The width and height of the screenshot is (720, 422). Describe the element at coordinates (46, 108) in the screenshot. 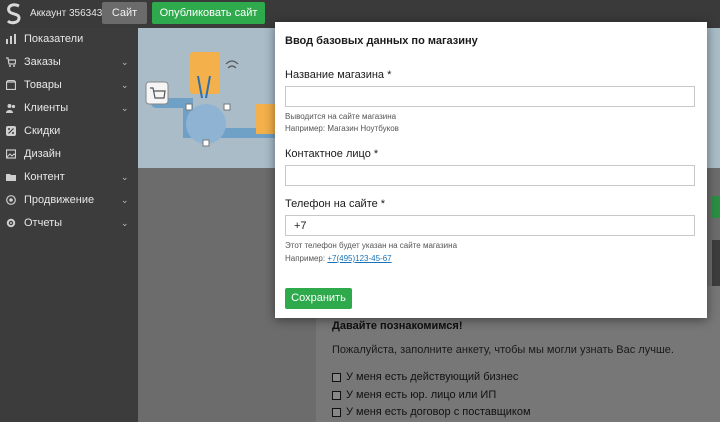

I see `sidebar-item-label: Клиенты` at that location.